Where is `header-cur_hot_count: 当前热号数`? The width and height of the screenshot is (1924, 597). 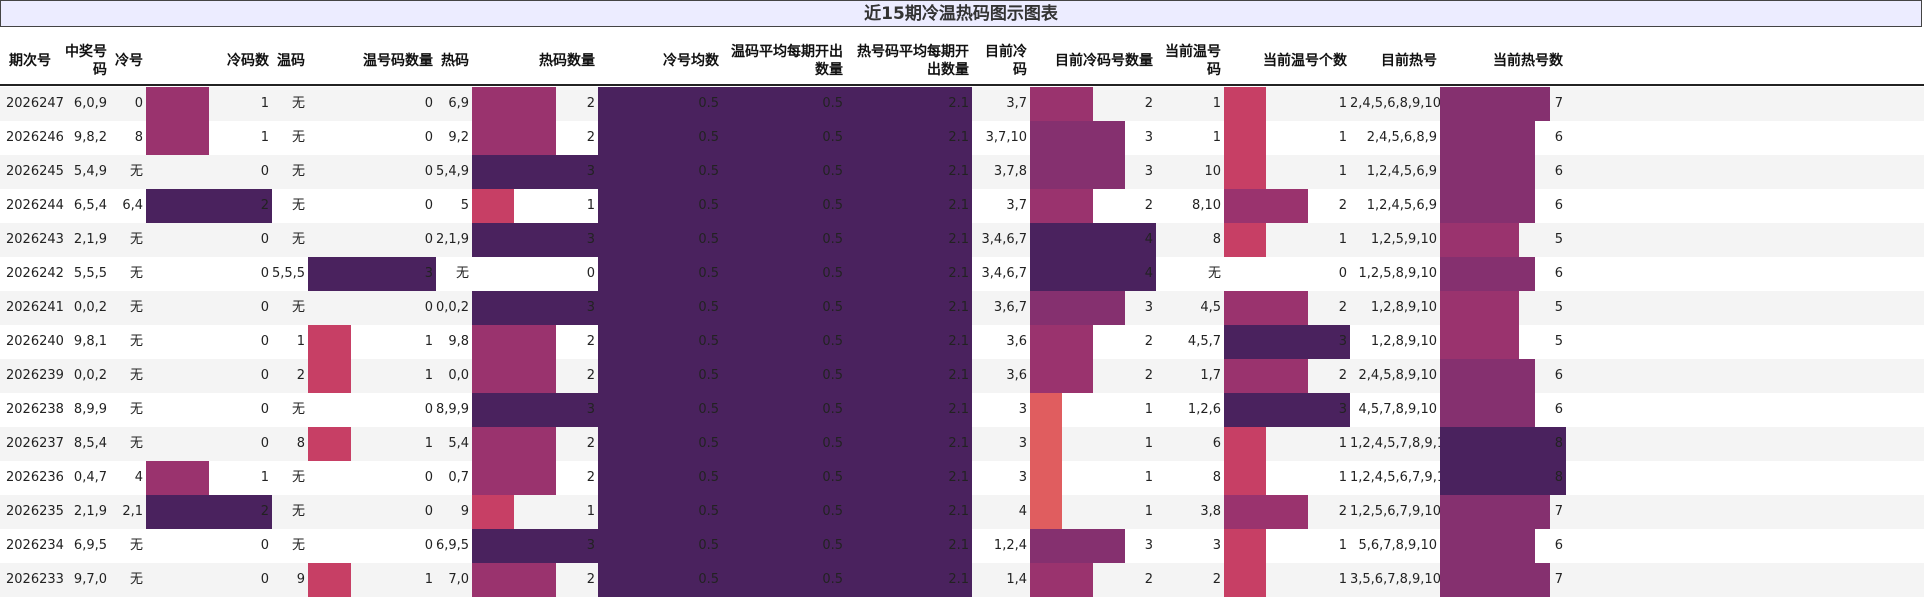
header-cur_hot_count: 当前热号数 is located at coordinates (1528, 61).